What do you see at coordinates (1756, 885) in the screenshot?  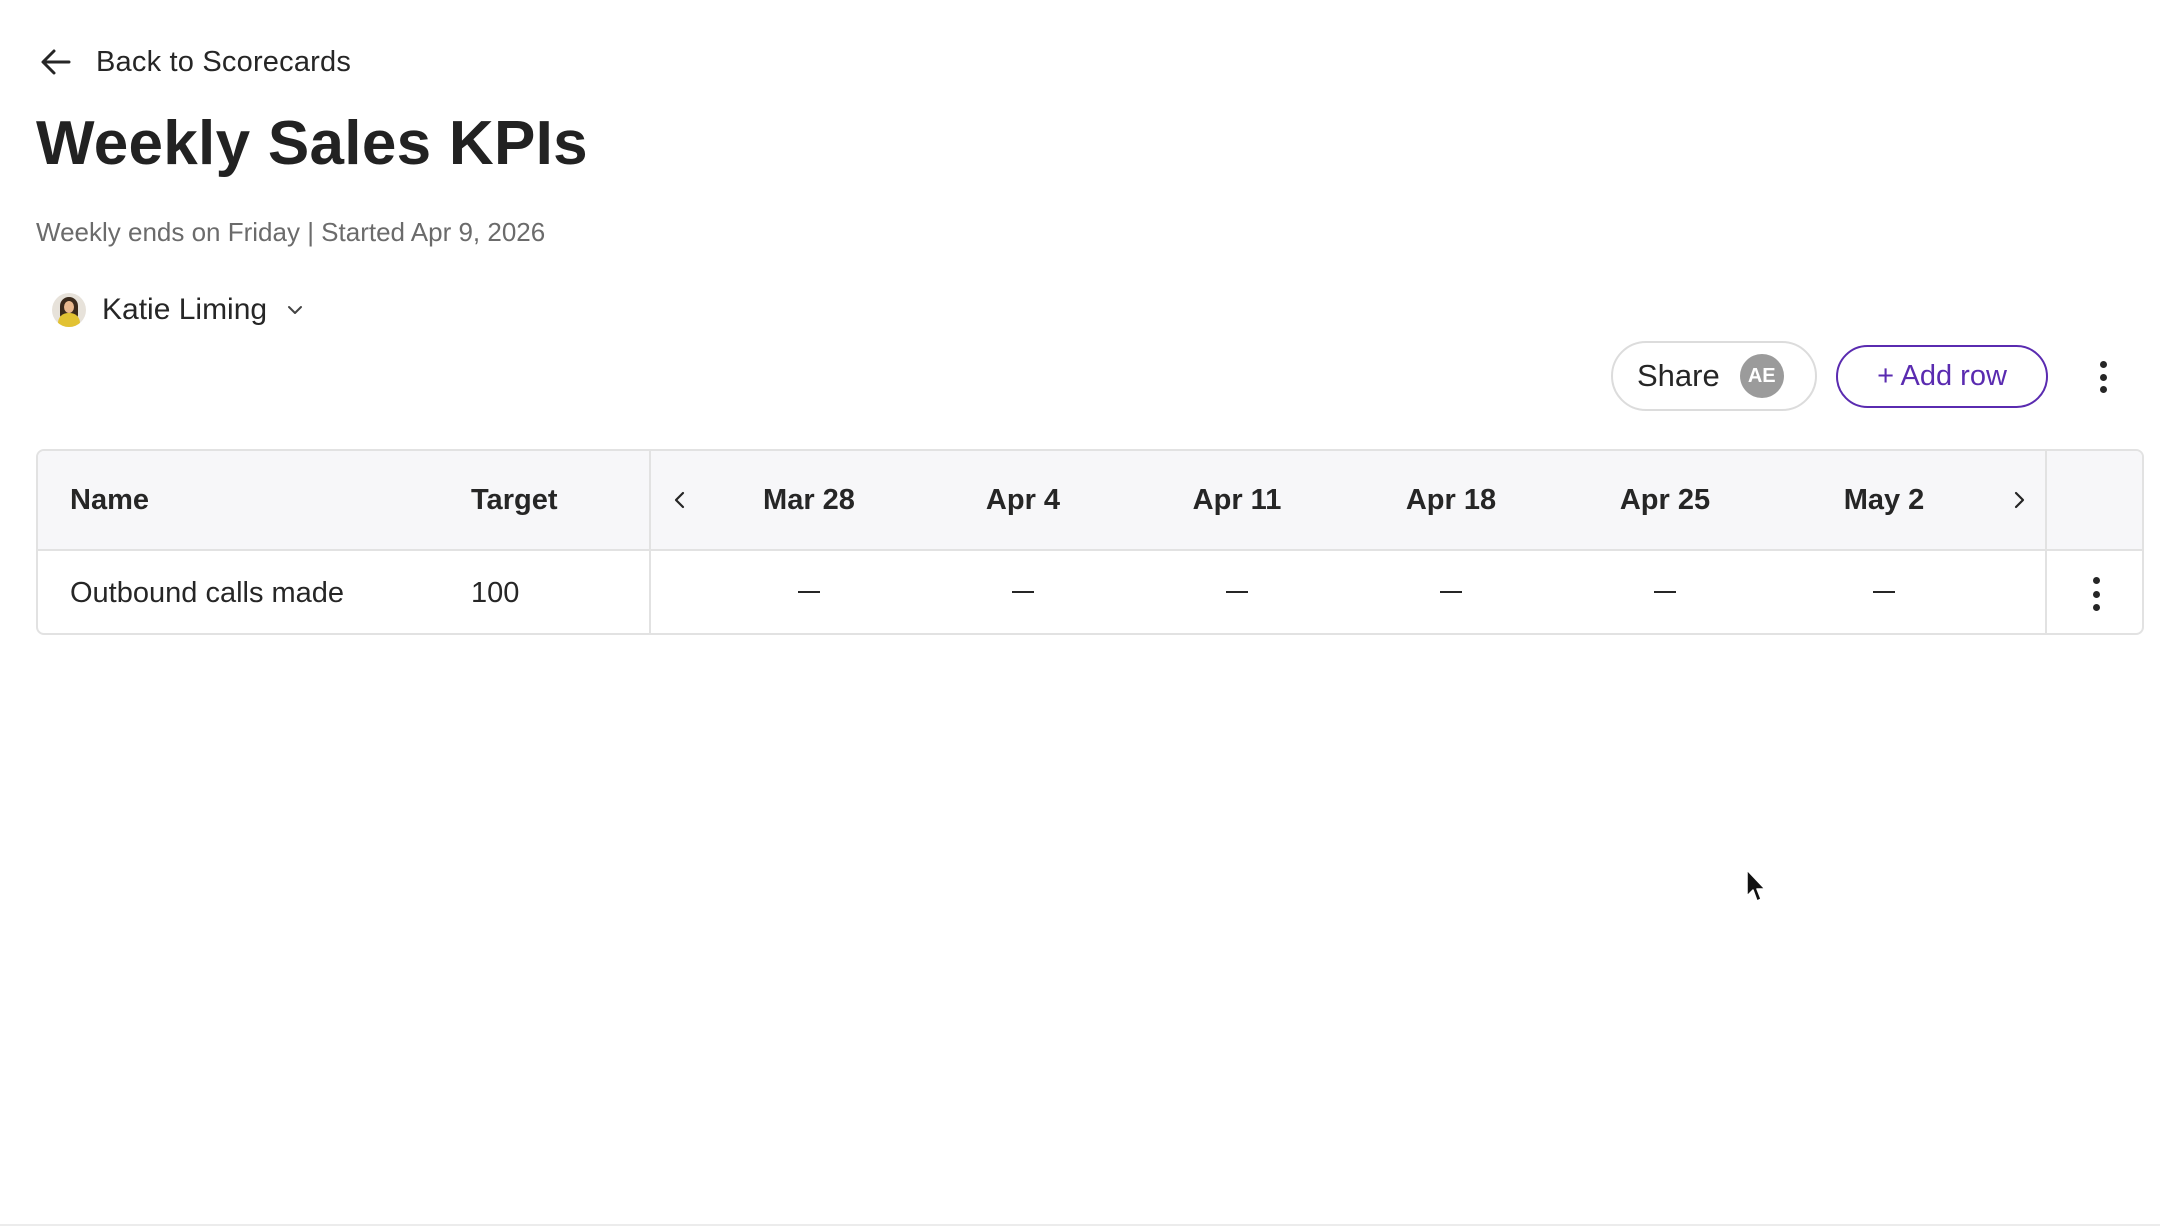 I see `mouse-cursor-icon` at bounding box center [1756, 885].